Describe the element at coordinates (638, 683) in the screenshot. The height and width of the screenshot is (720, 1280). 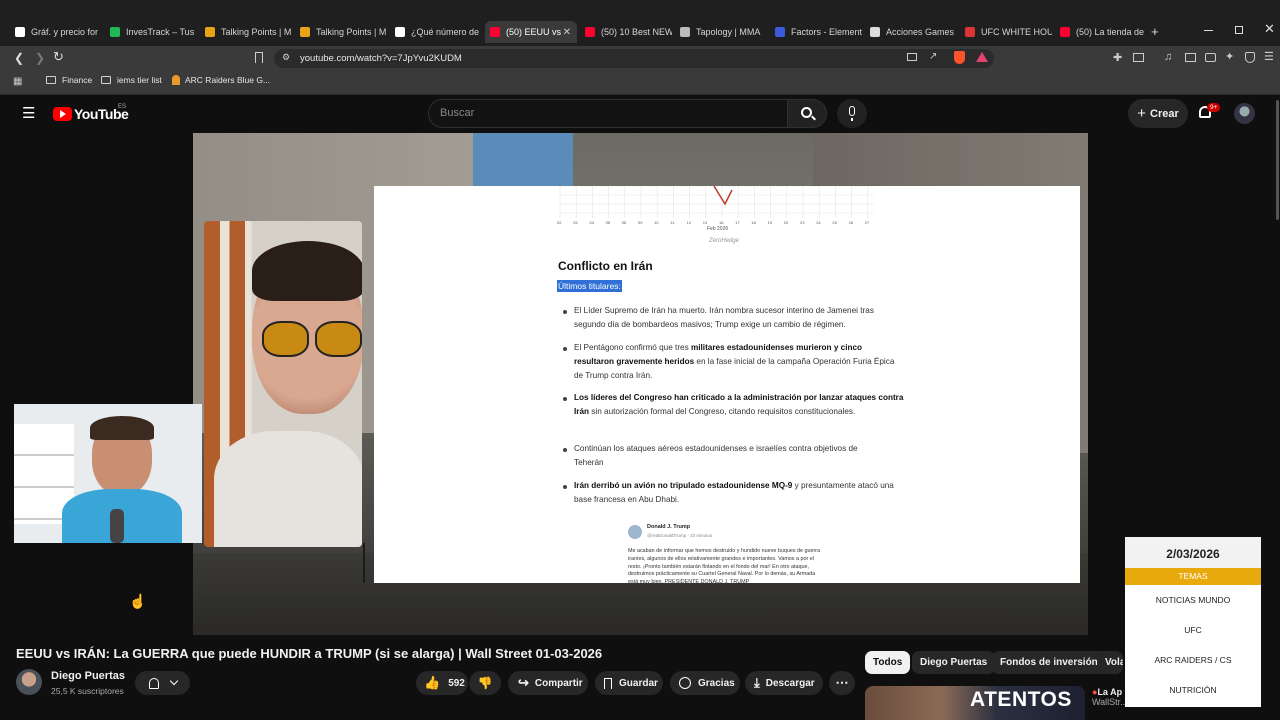
I see `save-label: Guardar` at that location.